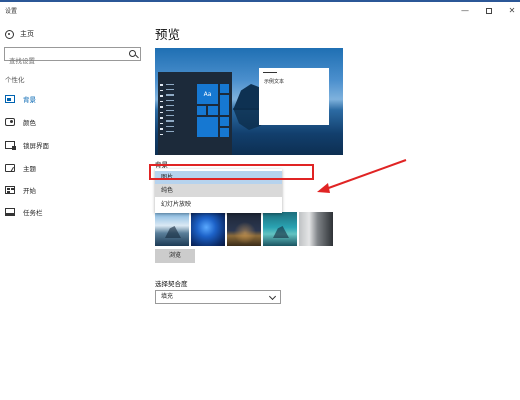 Image resolution: width=520 pixels, height=400 pixels. What do you see at coordinates (60, 61) in the screenshot?
I see `search-input` at bounding box center [60, 61].